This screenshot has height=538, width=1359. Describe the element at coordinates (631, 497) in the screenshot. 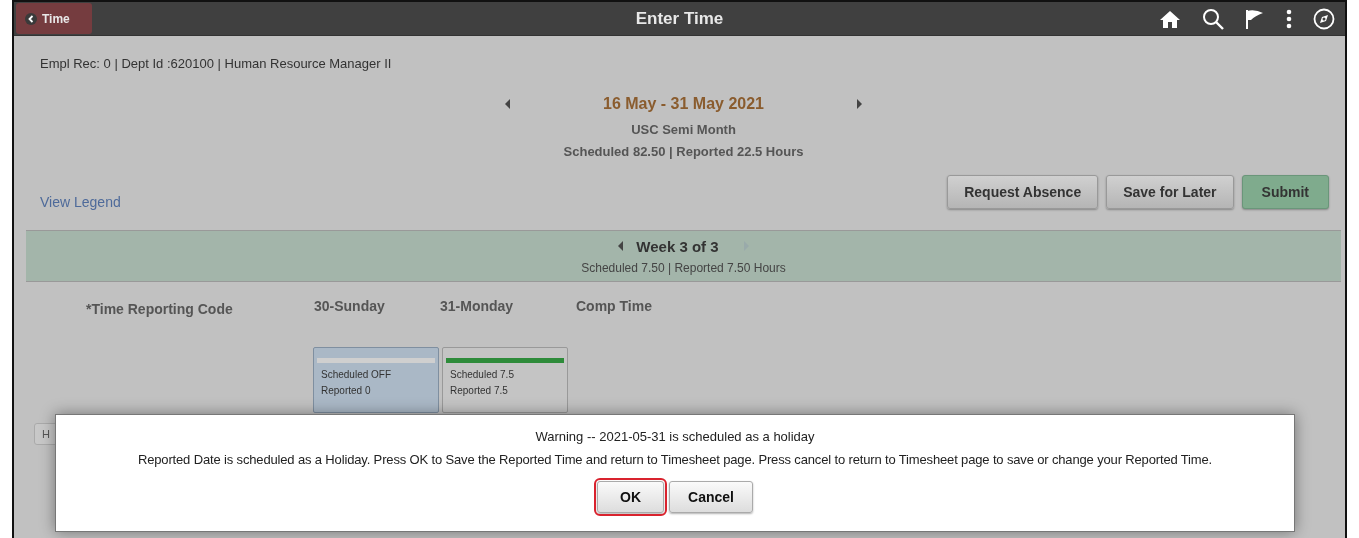

I see `ok-button: OK` at that location.